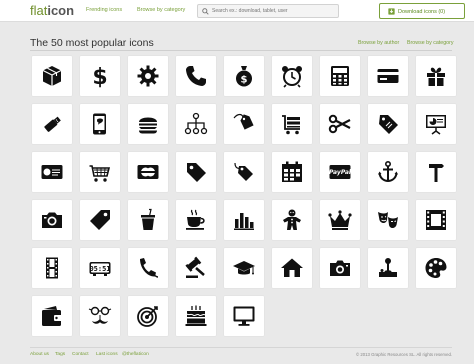  I want to click on dollar-icon: $, so click(99, 76).